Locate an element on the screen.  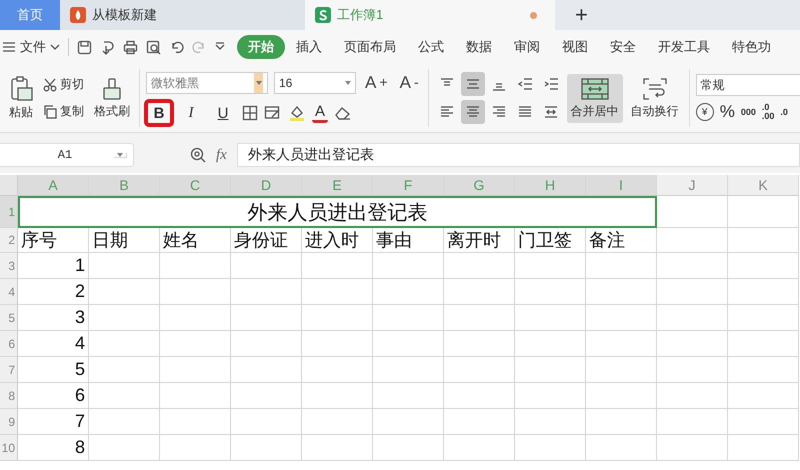
align-middle-icon is located at coordinates (472, 84).